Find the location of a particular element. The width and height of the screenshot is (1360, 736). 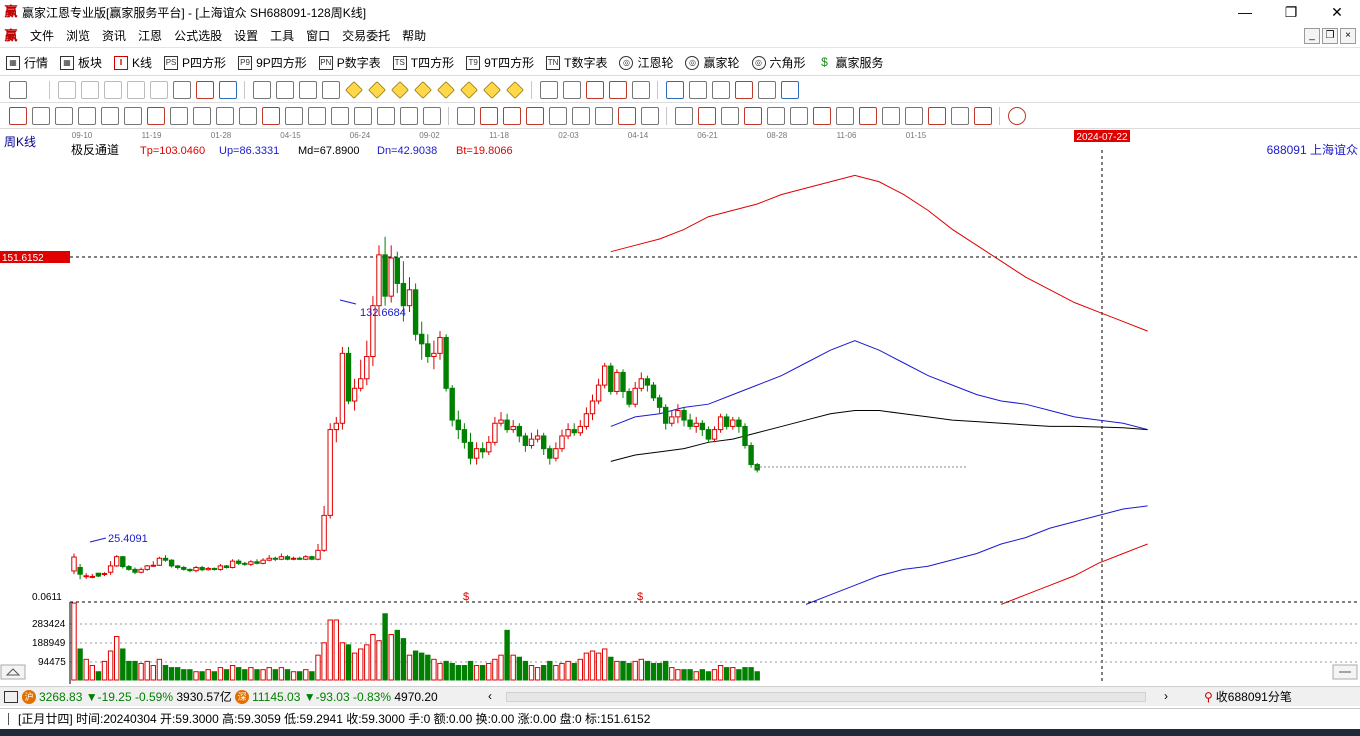

arc-icon is located at coordinates (224, 115).